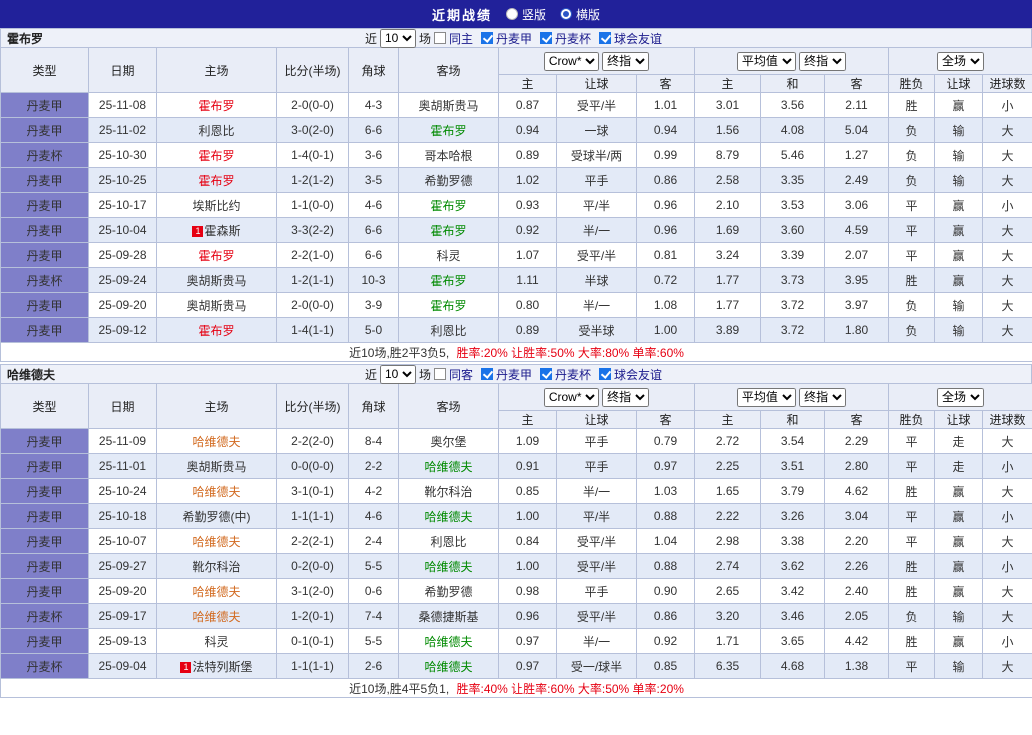 The width and height of the screenshot is (1032, 735). I want to click on home-team-name: 埃斯比约, so click(216, 206).